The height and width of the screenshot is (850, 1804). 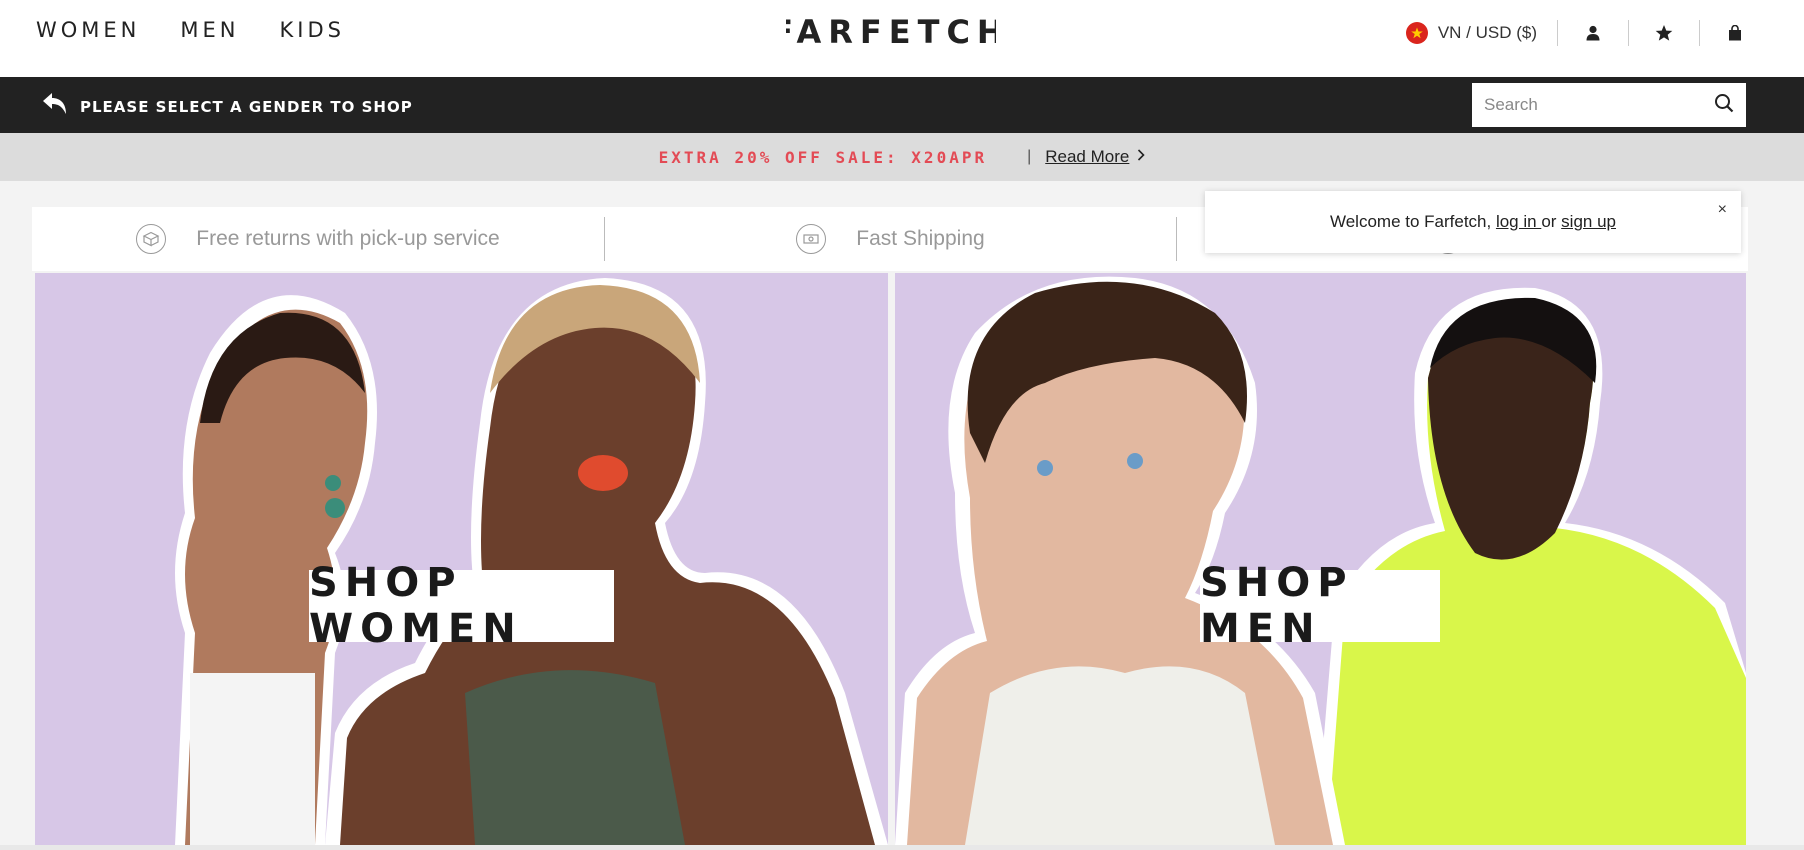 I want to click on shop-men-button: SHOP MEN, so click(x=1320, y=606).